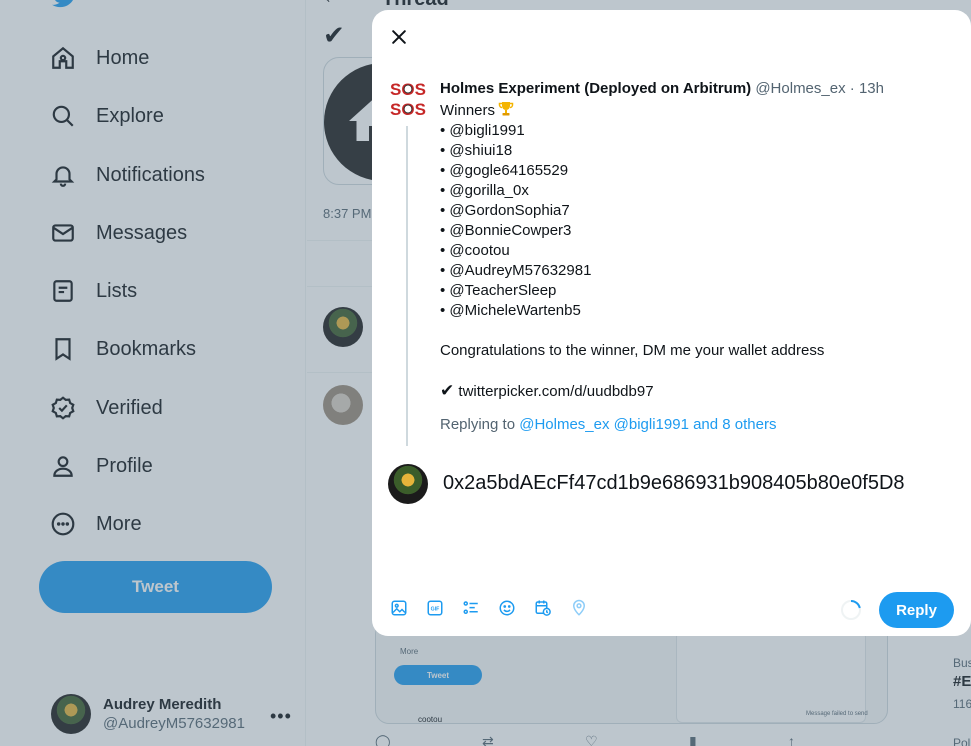 The image size is (971, 746). Describe the element at coordinates (800, 88) in the screenshot. I see `original-author-handle: @Holmes_ex` at that location.